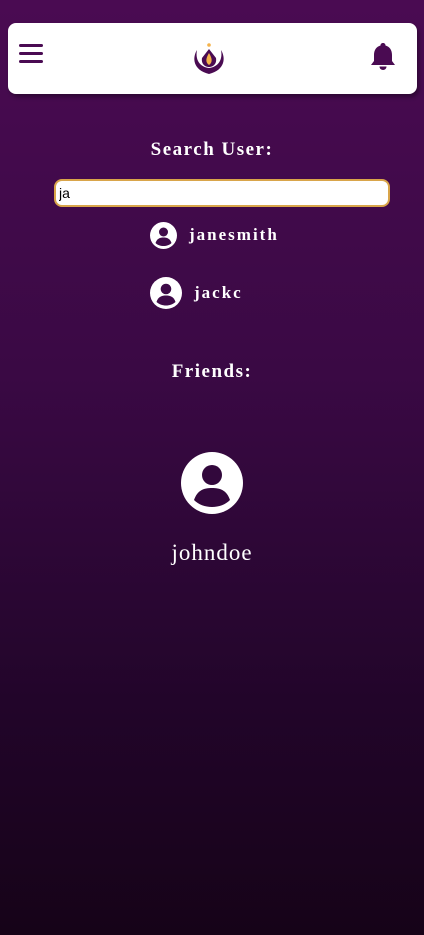 The height and width of the screenshot is (935, 424). I want to click on search-result-janesmith: janesmith, so click(214, 235).